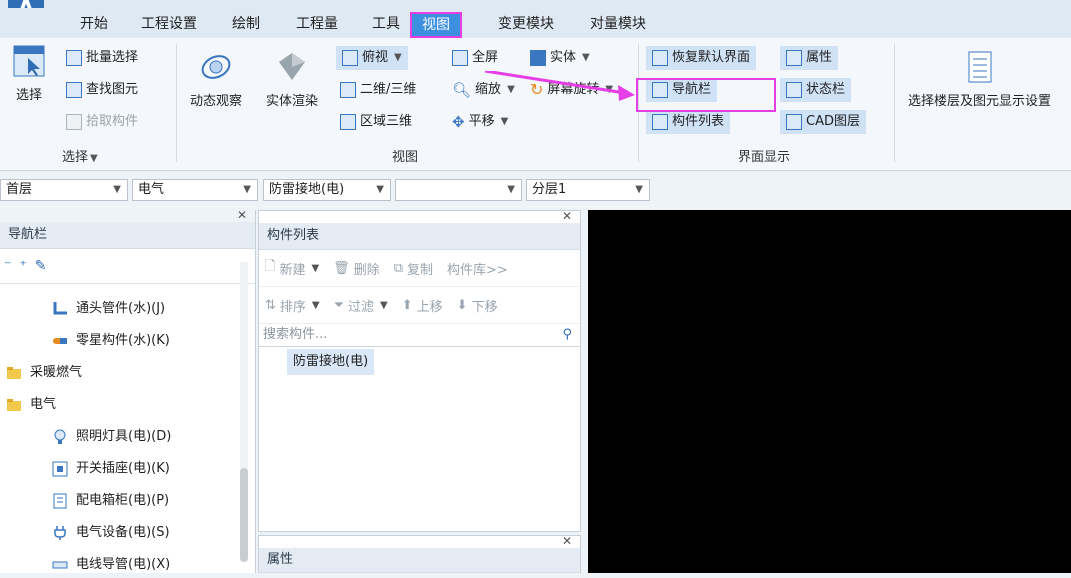 This screenshot has width=1071, height=578. Describe the element at coordinates (833, 121) in the screenshot. I see `cad-layer-label: CAD图层` at that location.